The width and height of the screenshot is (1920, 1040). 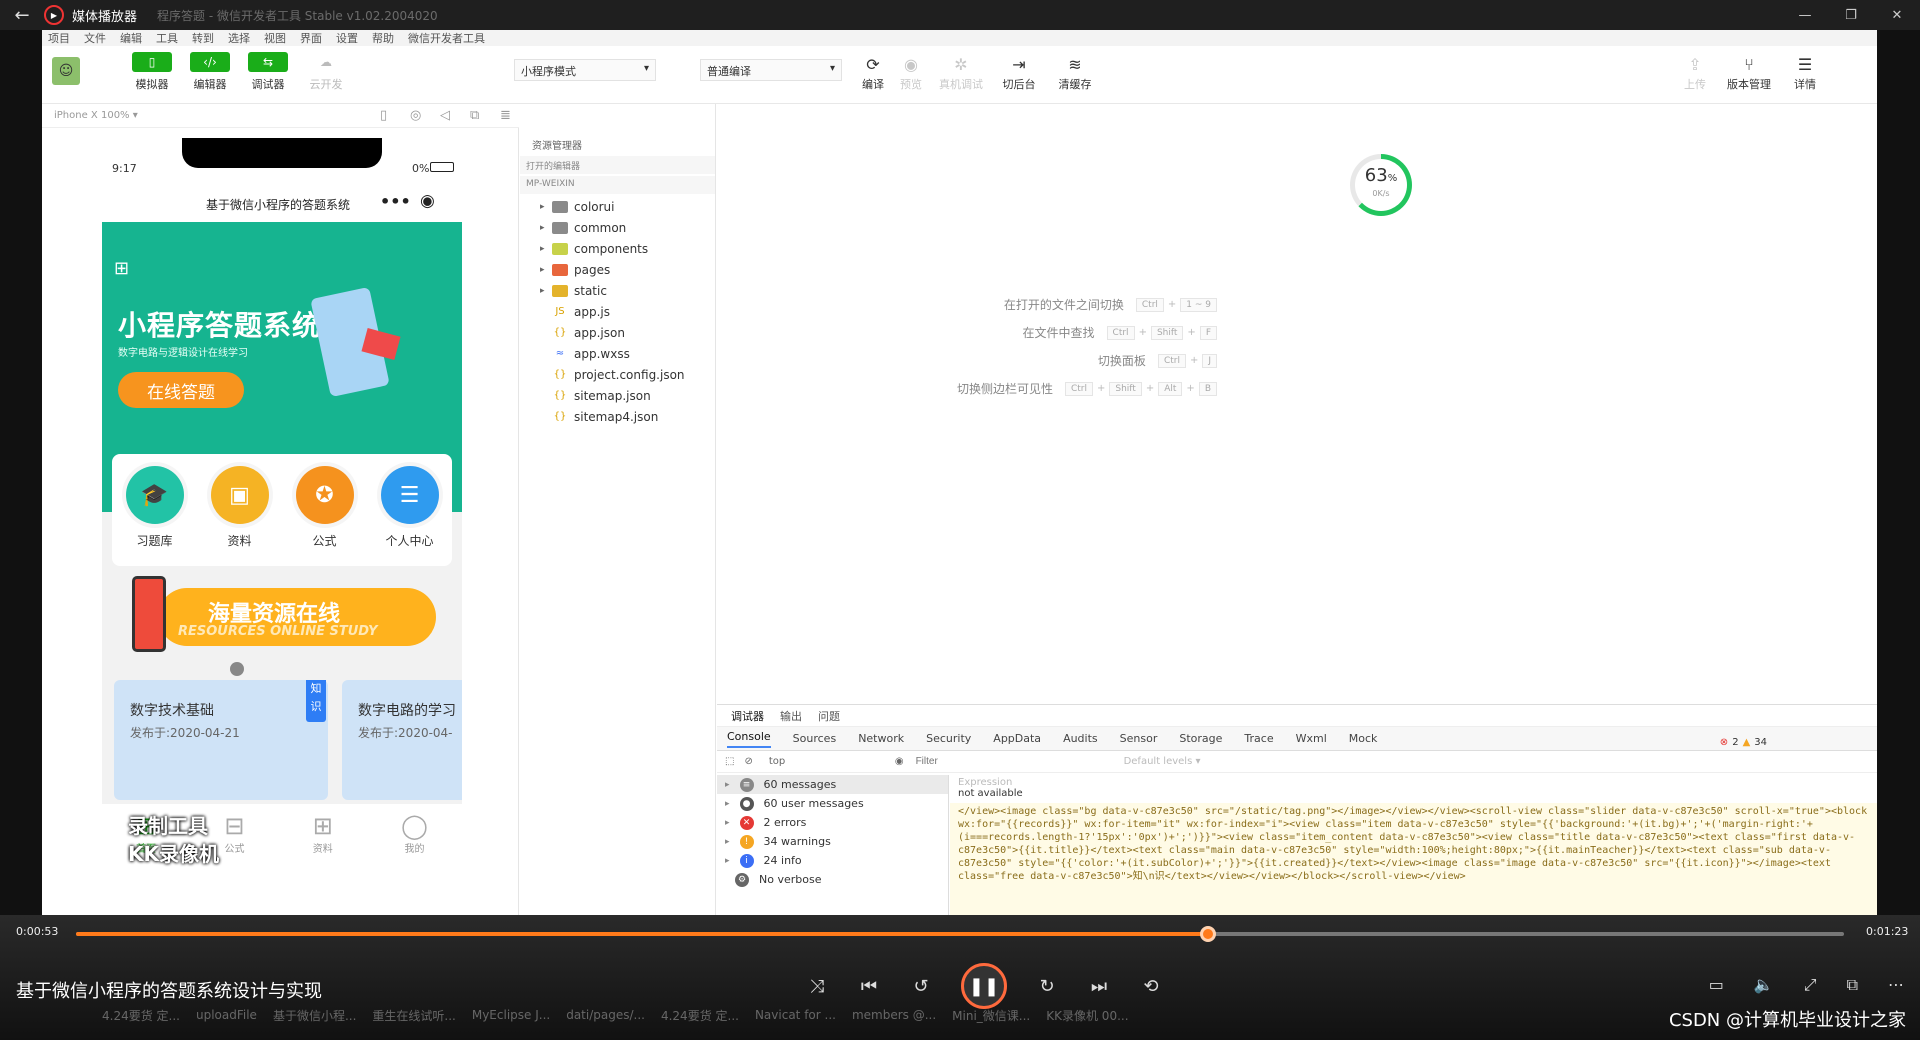 I want to click on quick-entry-1: 🎓 习题库, so click(x=155, y=516).